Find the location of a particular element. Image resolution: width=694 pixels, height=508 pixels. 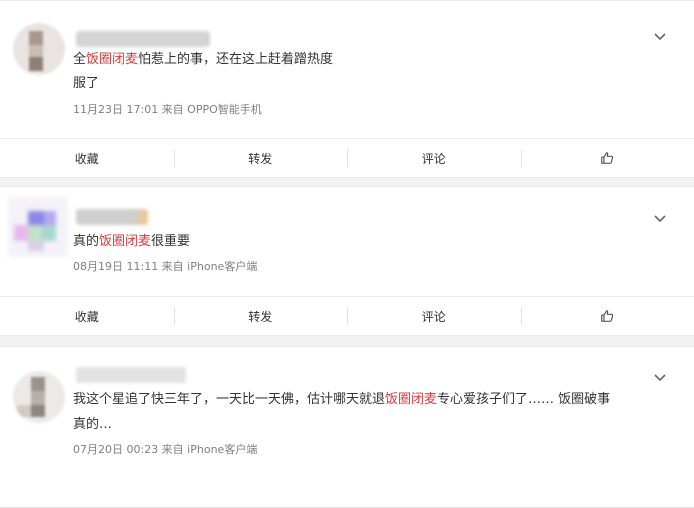

comment-text-continued: 服了 is located at coordinates (86, 84).